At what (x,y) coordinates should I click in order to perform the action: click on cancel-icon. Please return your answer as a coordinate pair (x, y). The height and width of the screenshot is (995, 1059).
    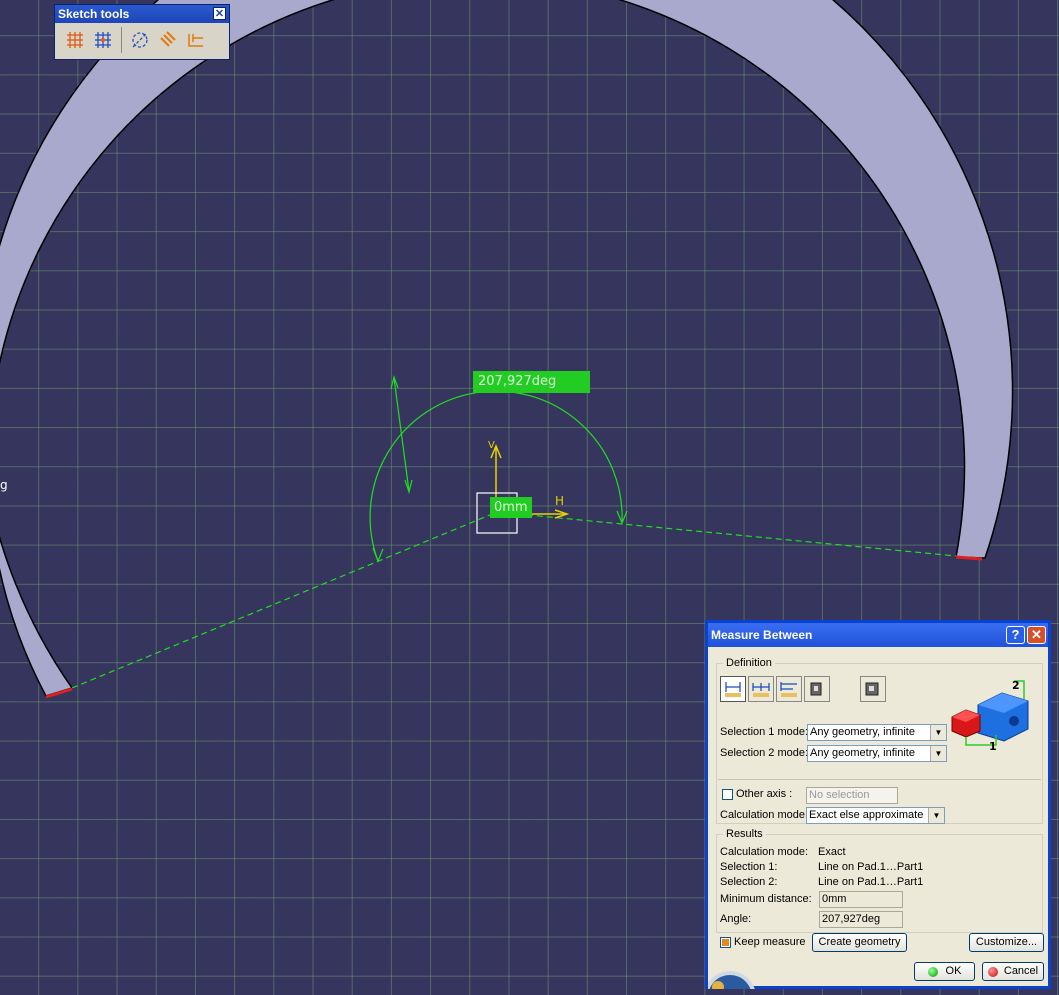
    Looking at the image, I should click on (992, 971).